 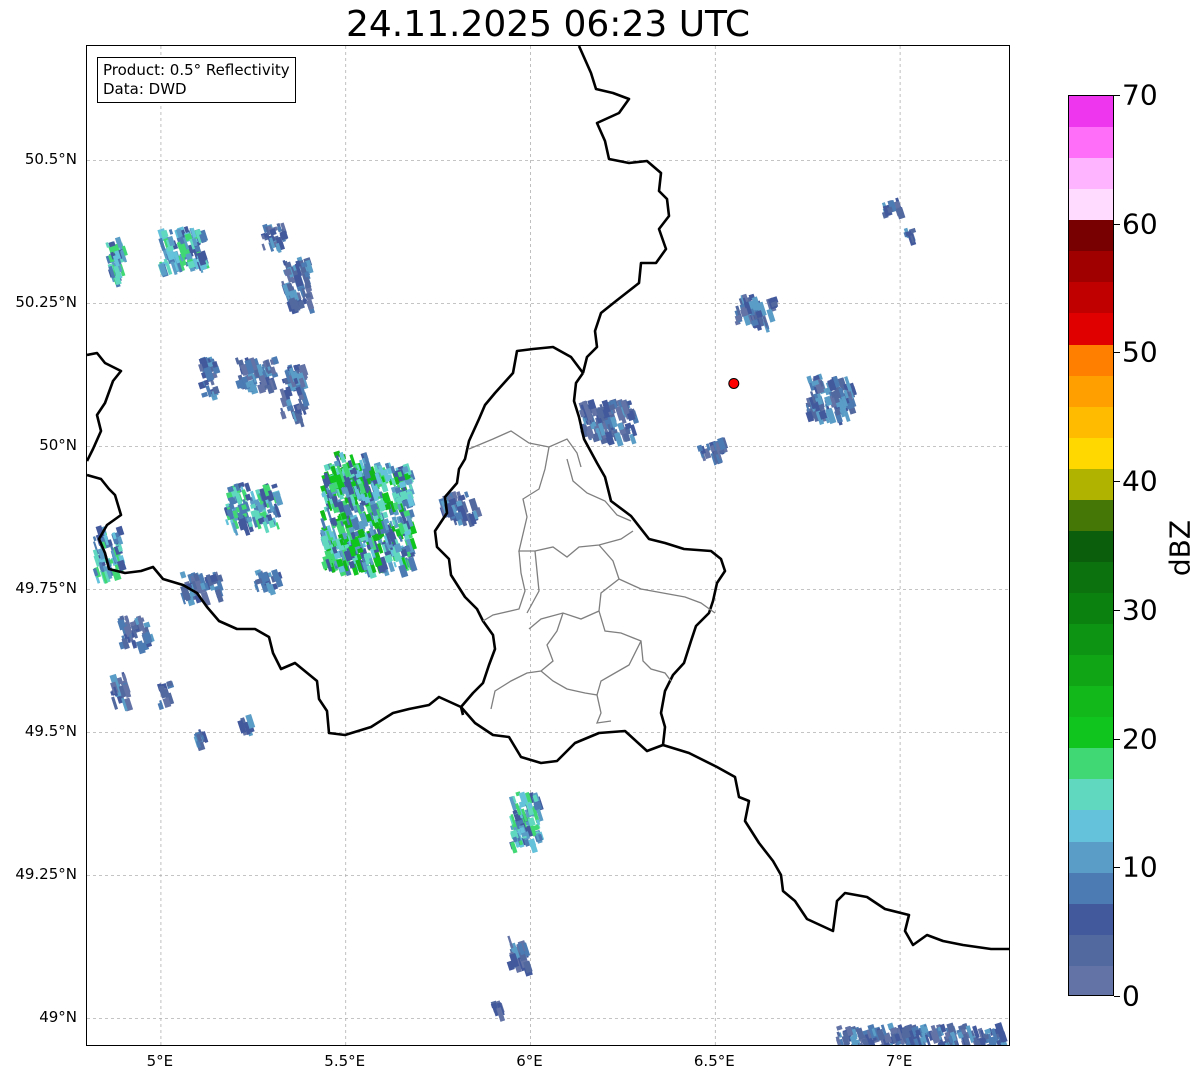 What do you see at coordinates (1140, 352) in the screenshot?
I see `colorbar-tick-label: 50` at bounding box center [1140, 352].